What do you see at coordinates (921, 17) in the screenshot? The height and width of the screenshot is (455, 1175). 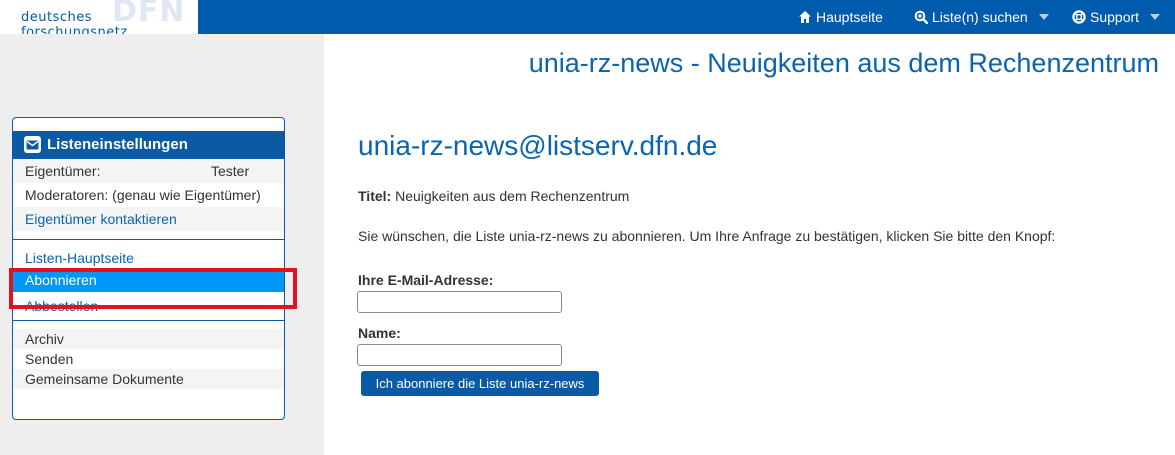 I see `search-icon` at bounding box center [921, 17].